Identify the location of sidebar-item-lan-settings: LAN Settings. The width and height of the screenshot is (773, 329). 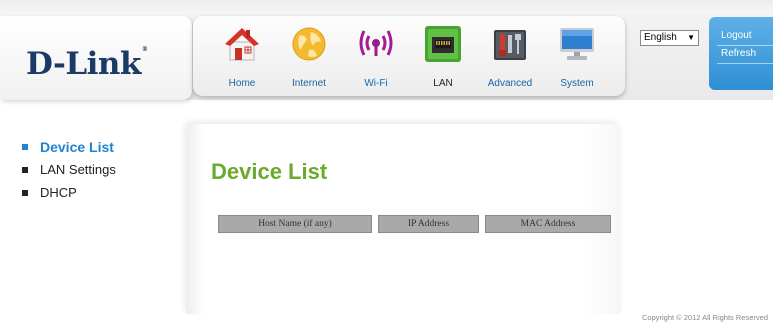
(69, 173).